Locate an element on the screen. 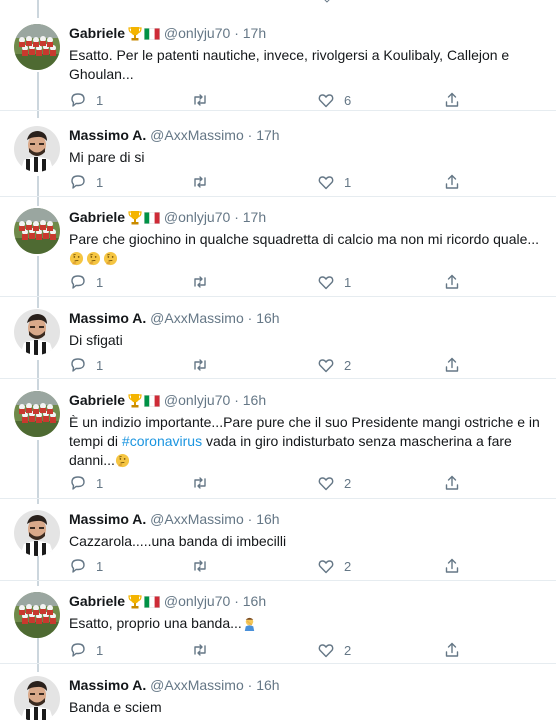 The width and height of the screenshot is (556, 720). tweet-header: Gabriele @onlyju70 · 17h is located at coordinates (167, 33).